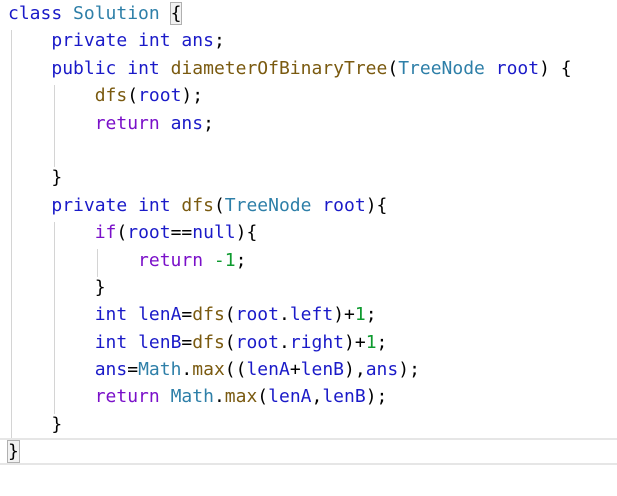 Image resolution: width=617 pixels, height=496 pixels. I want to click on code-line: private int ans;, so click(290, 40).